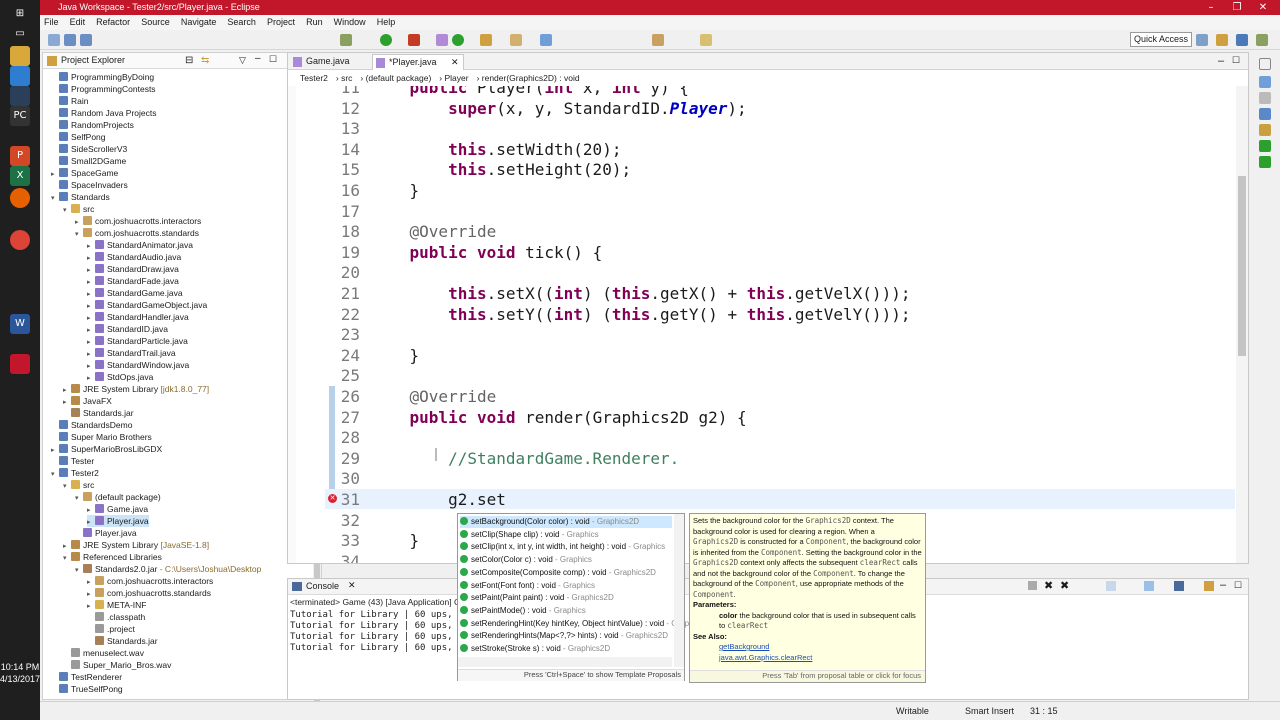 The image size is (1280, 720). I want to click on tree-item: ▸ META-INF, so click(117, 605).